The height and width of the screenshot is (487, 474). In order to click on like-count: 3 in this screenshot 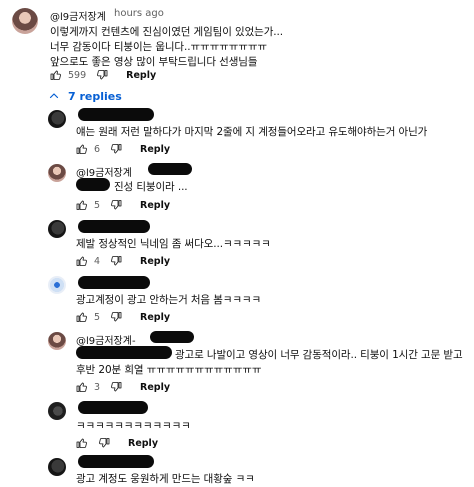, I will do `click(97, 387)`.